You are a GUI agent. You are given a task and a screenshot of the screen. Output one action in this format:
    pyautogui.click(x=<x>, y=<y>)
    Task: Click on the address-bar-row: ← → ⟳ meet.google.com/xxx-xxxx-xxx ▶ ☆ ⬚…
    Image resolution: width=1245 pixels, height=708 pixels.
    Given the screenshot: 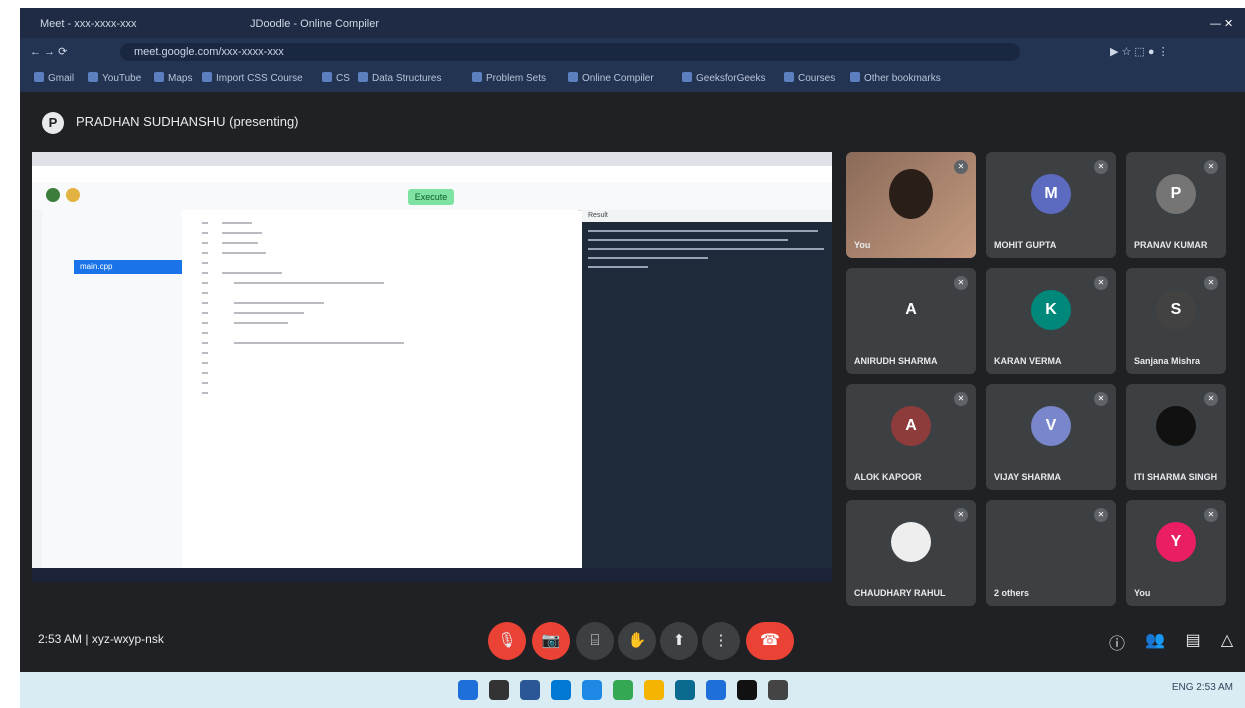 What is the action you would take?
    pyautogui.click(x=632, y=52)
    